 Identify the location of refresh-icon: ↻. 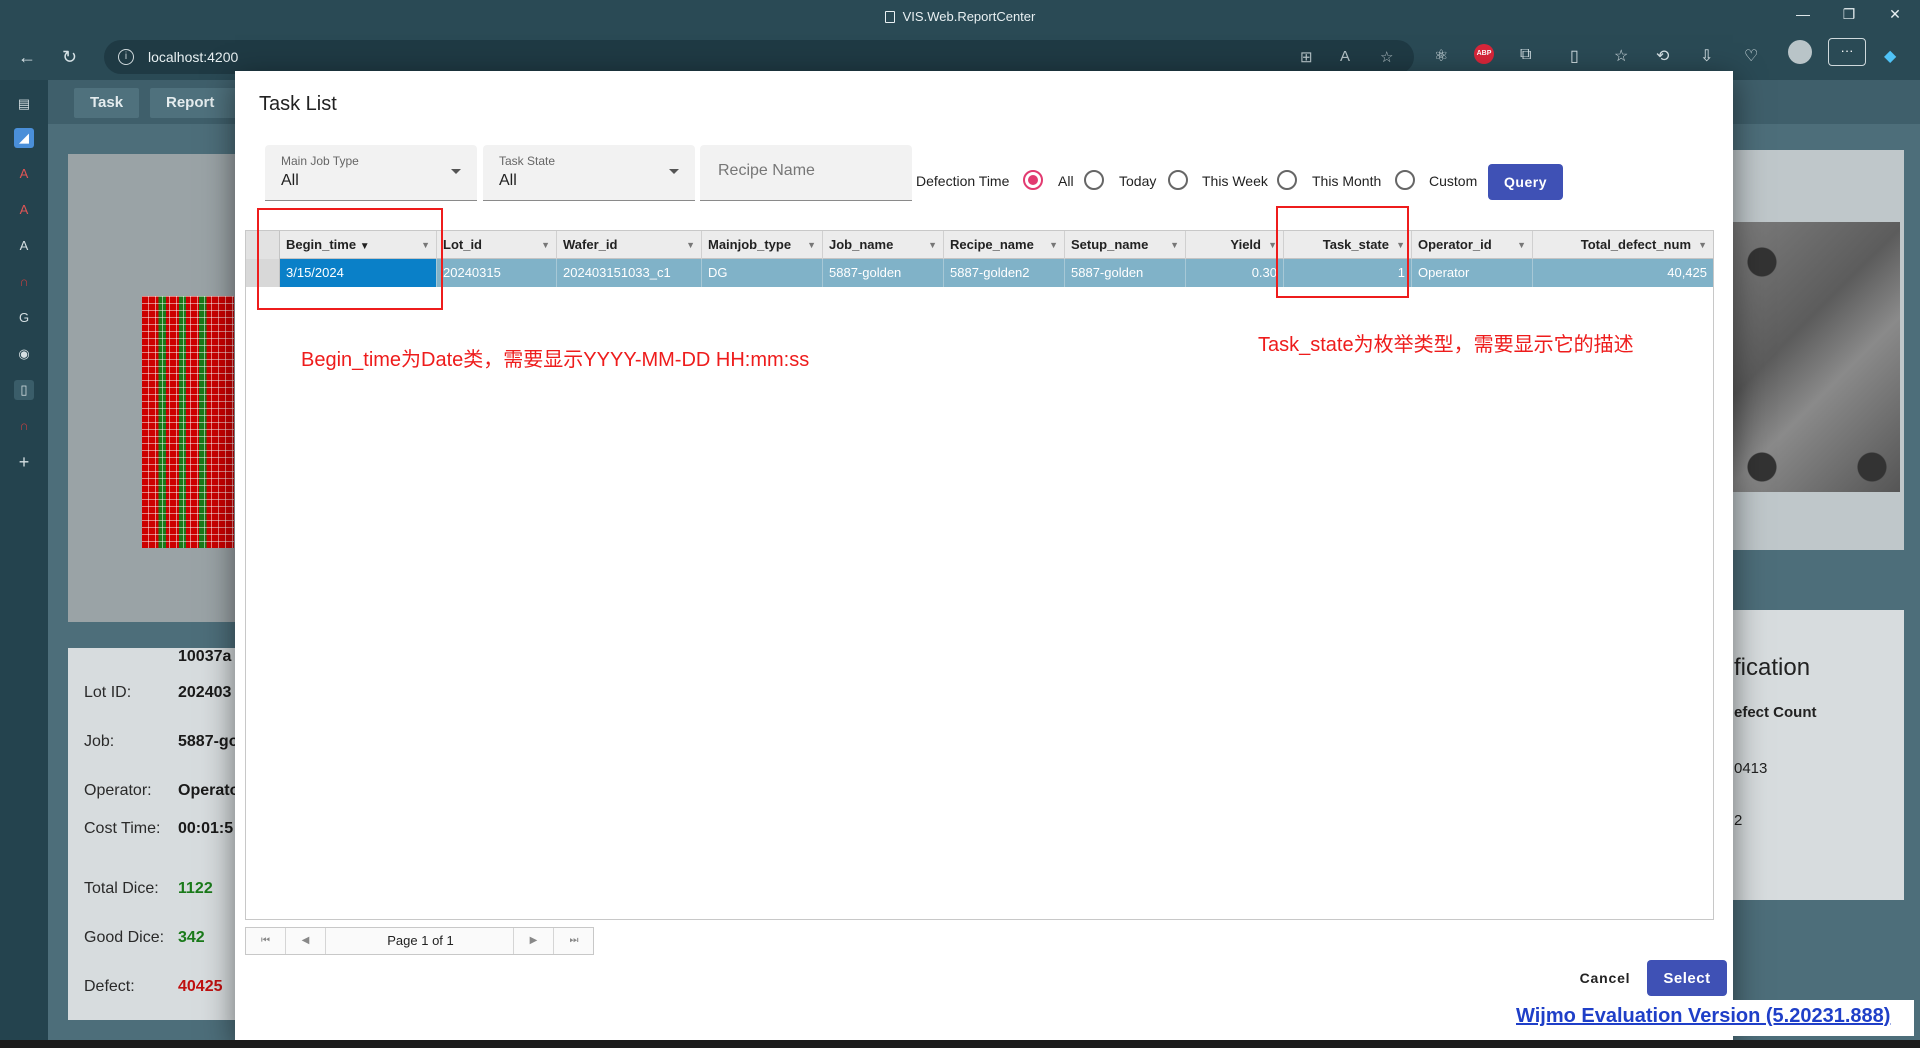
(69, 57).